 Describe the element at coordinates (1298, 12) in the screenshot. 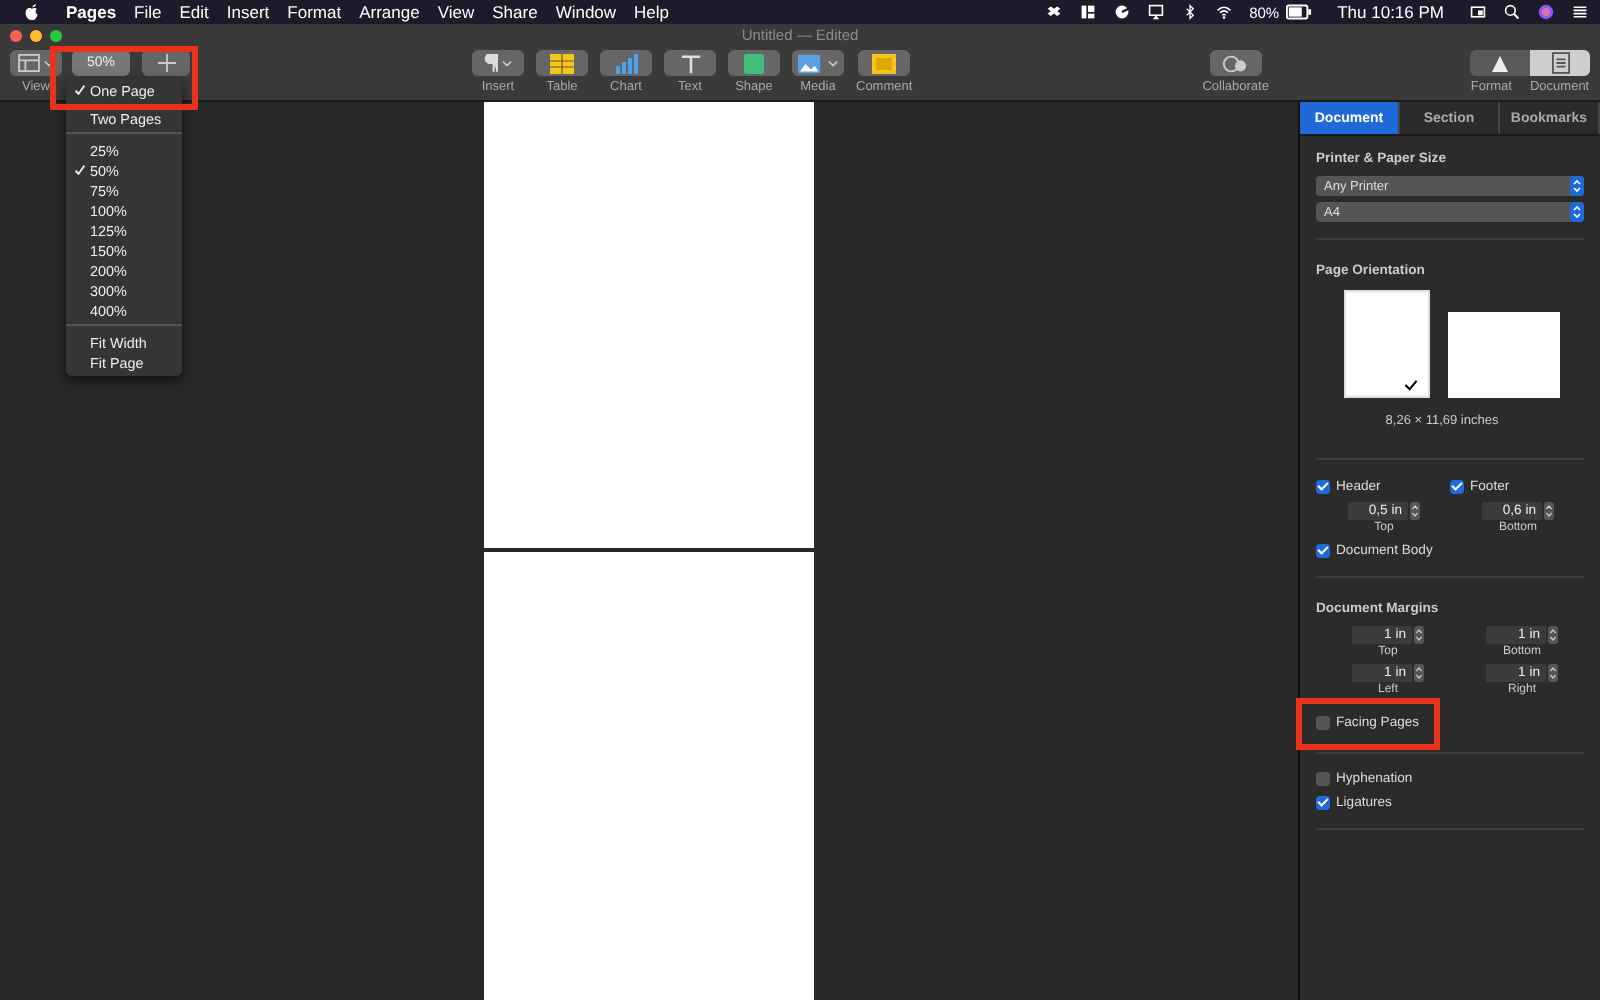

I see `battery-icon` at that location.